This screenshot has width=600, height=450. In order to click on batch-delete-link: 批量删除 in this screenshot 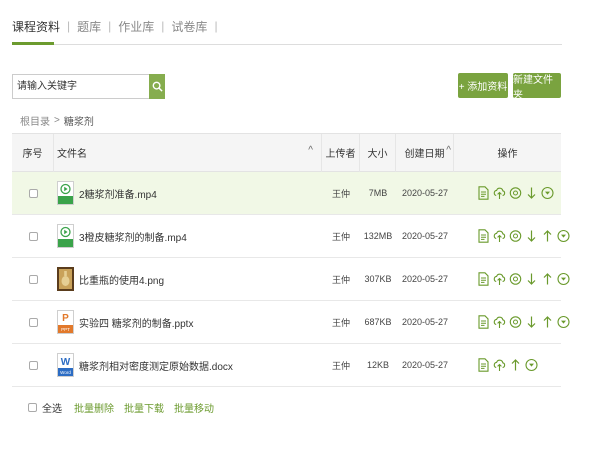, I will do `click(94, 407)`.